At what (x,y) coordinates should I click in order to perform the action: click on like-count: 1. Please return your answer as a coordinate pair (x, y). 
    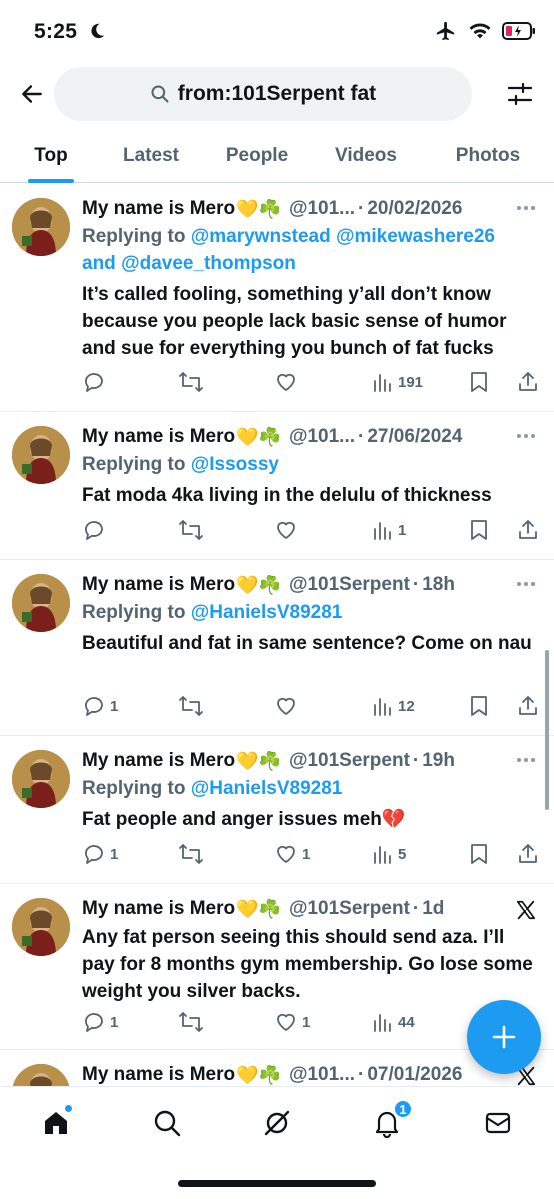
    Looking at the image, I should click on (306, 1022).